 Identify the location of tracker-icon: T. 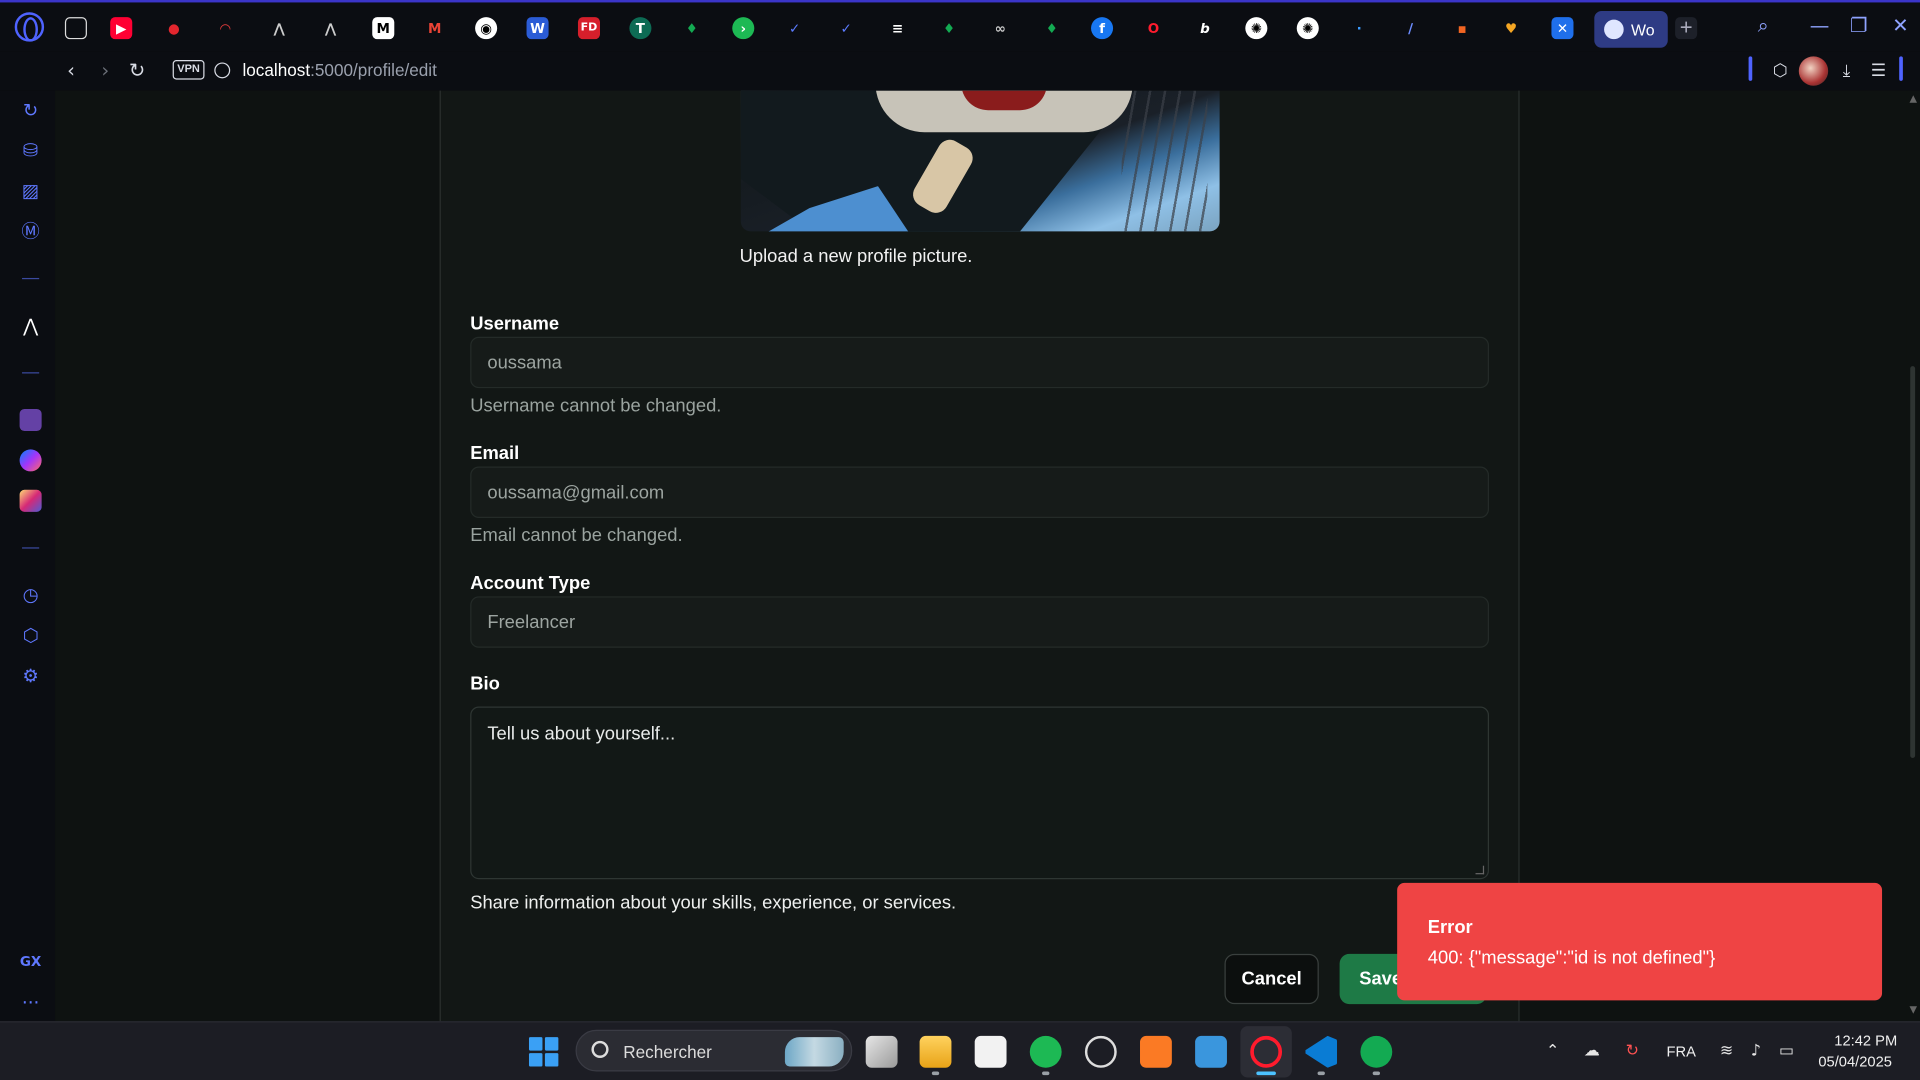
(640, 28).